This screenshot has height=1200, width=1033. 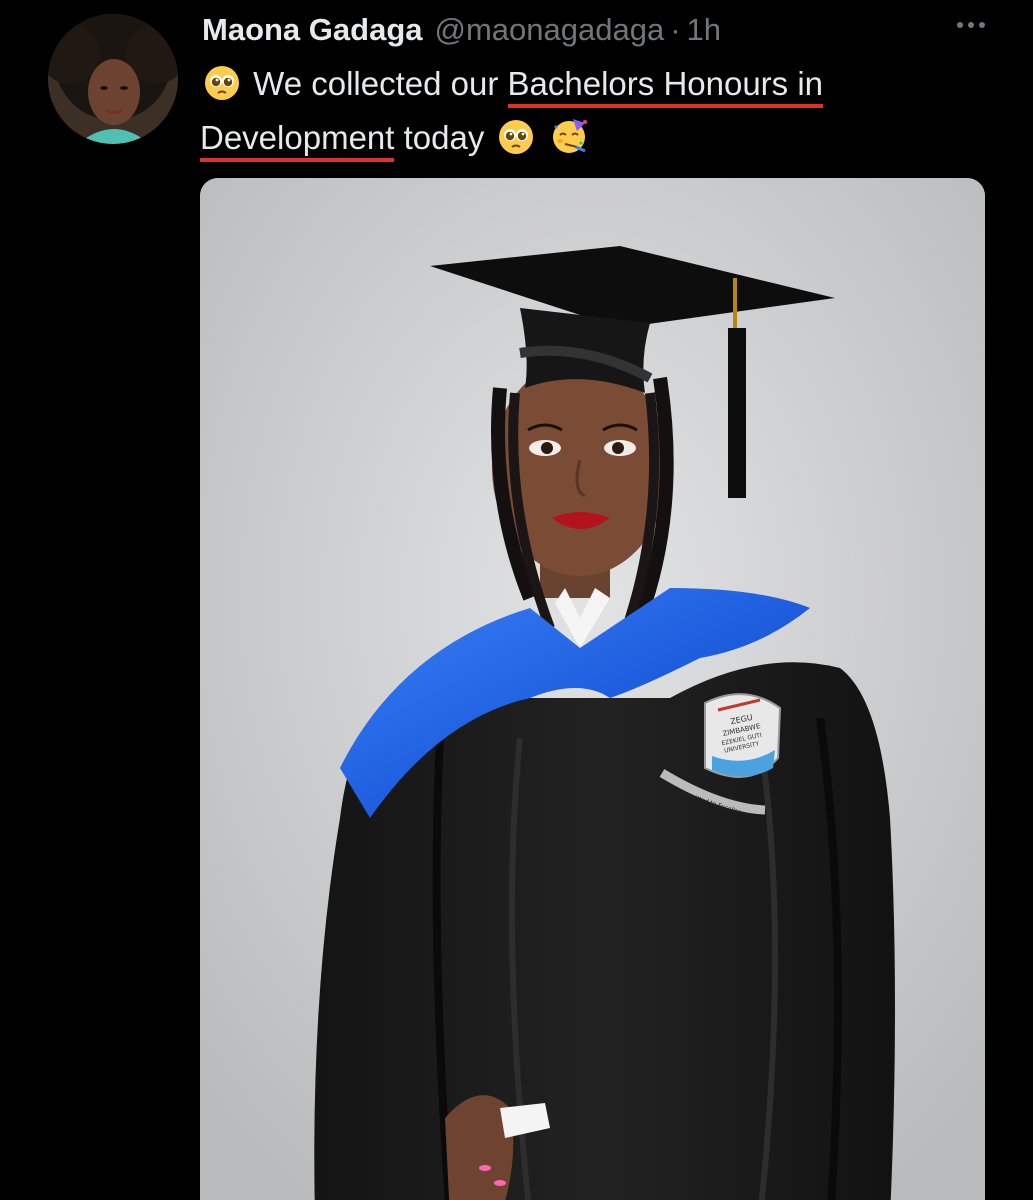 I want to click on timestamp: 1h, so click(x=704, y=30).